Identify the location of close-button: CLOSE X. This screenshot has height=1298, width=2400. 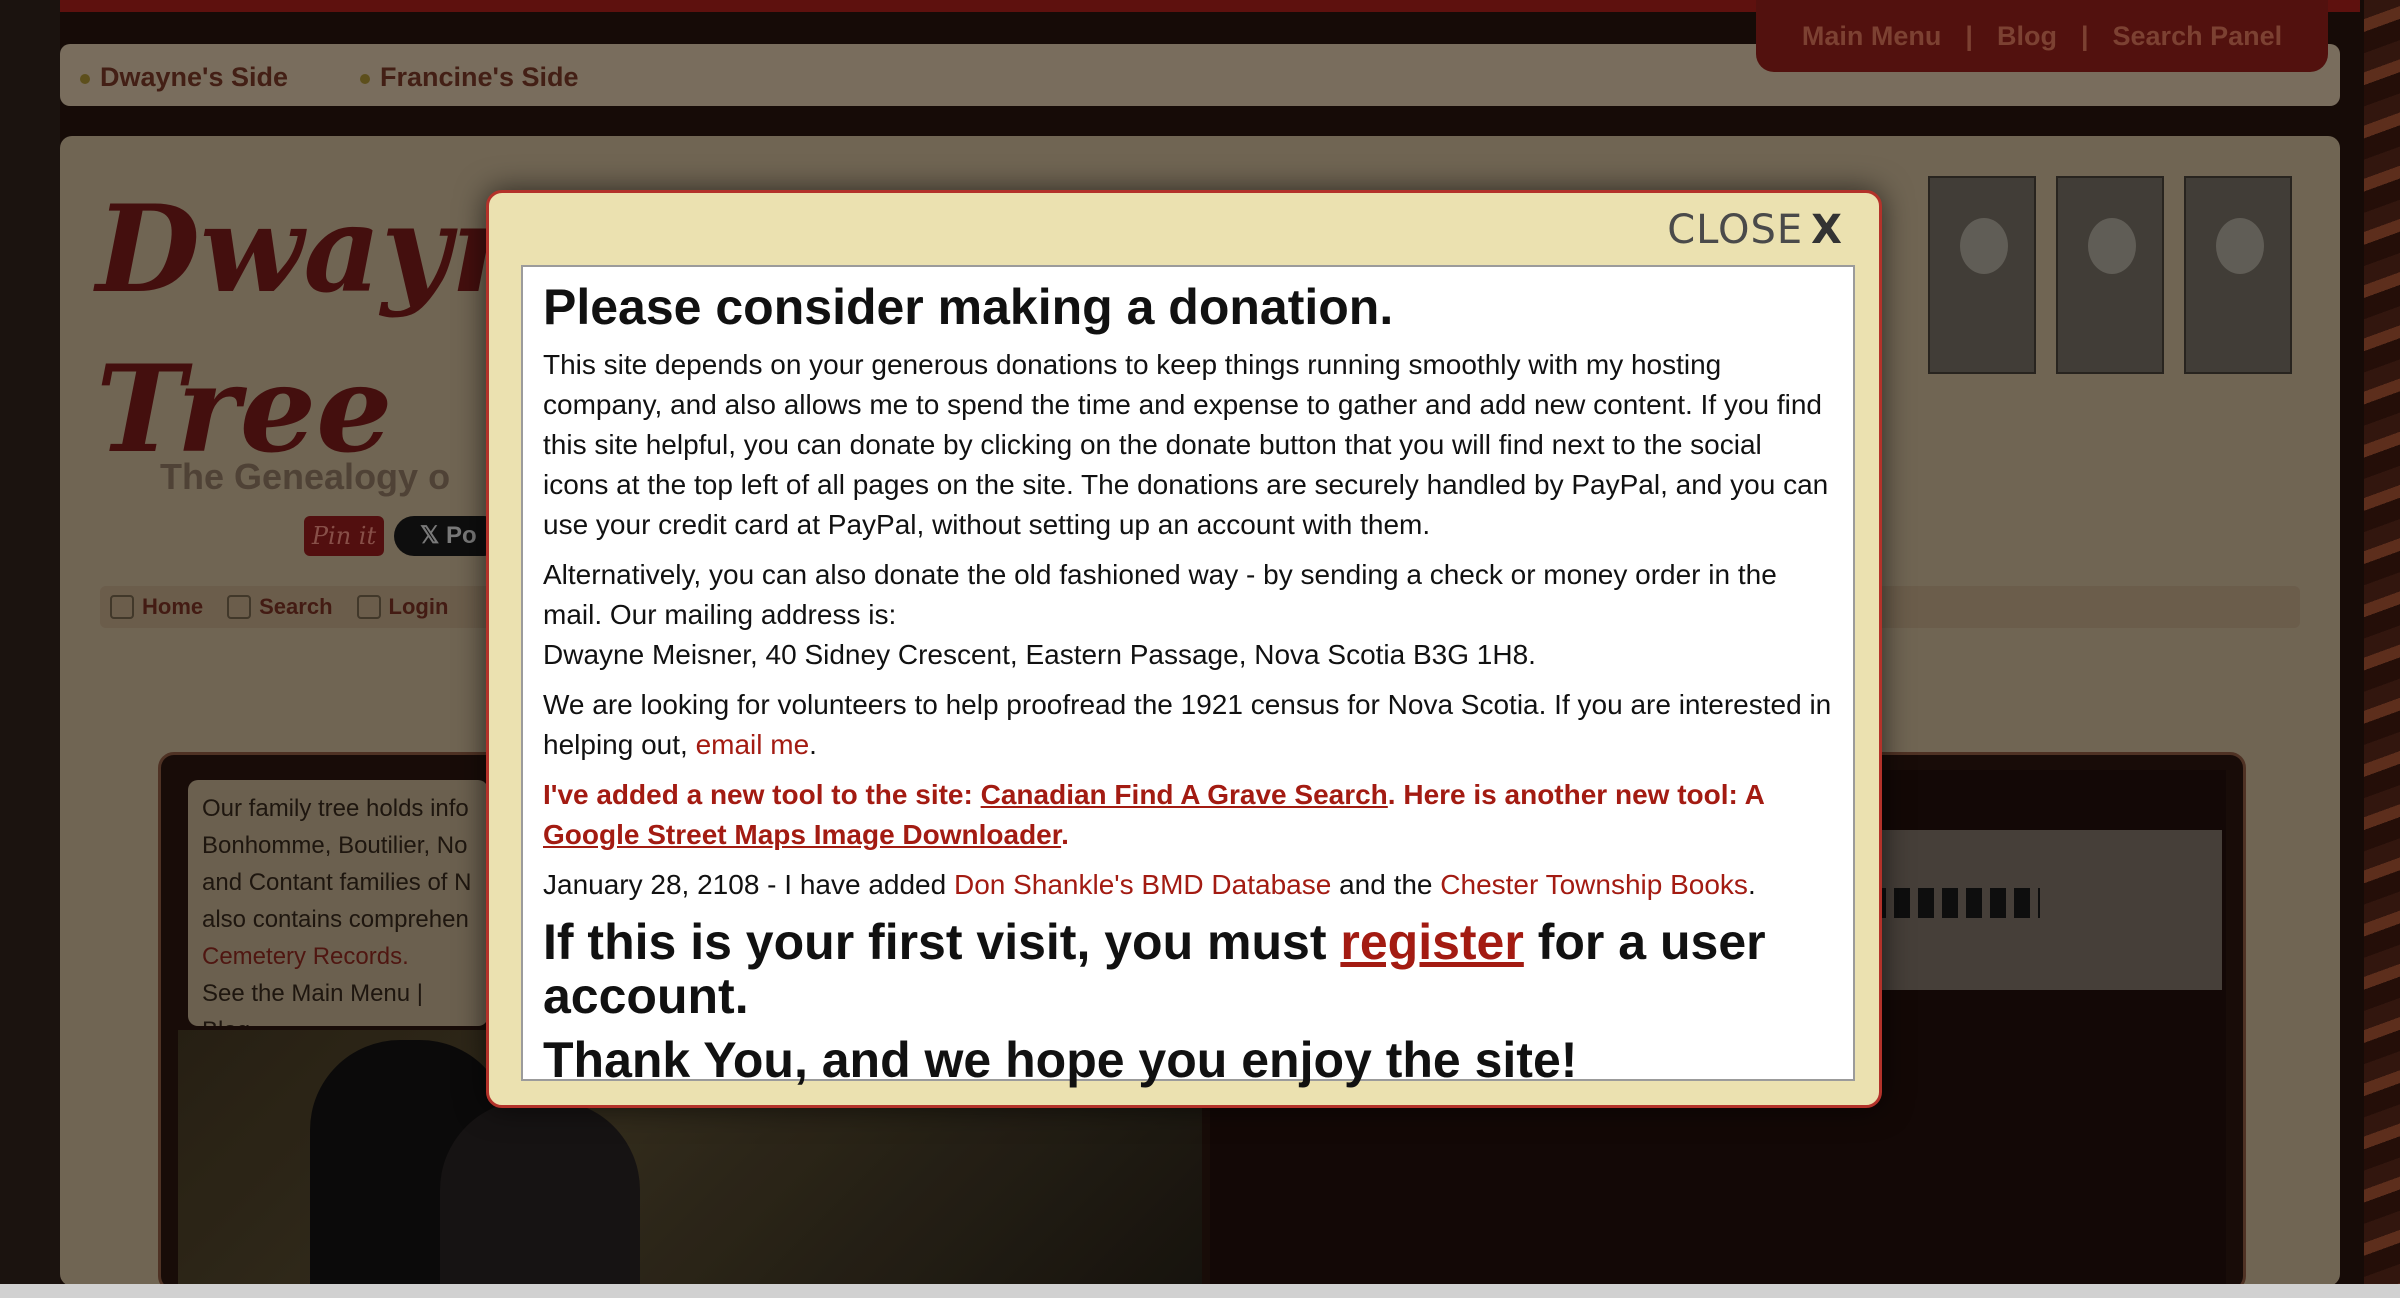
(1755, 230).